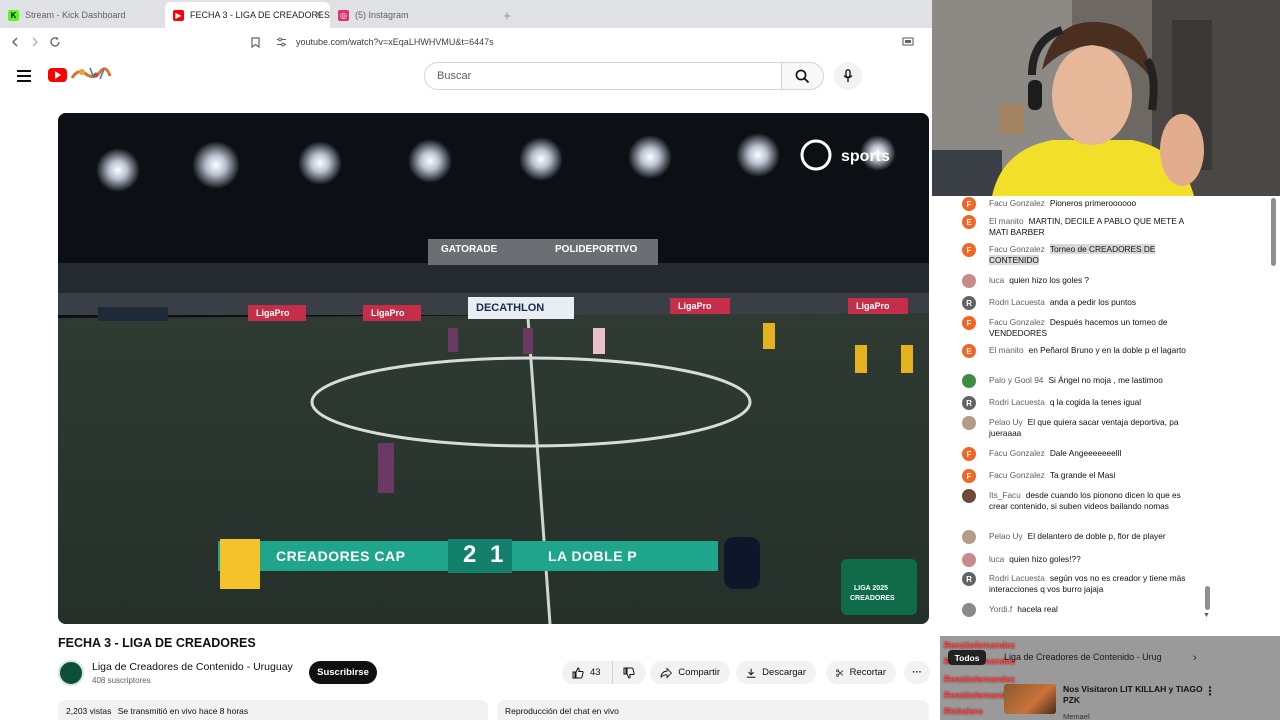 The height and width of the screenshot is (720, 1280). What do you see at coordinates (343, 672) in the screenshot?
I see `subscribe-button: Suscribirse` at bounding box center [343, 672].